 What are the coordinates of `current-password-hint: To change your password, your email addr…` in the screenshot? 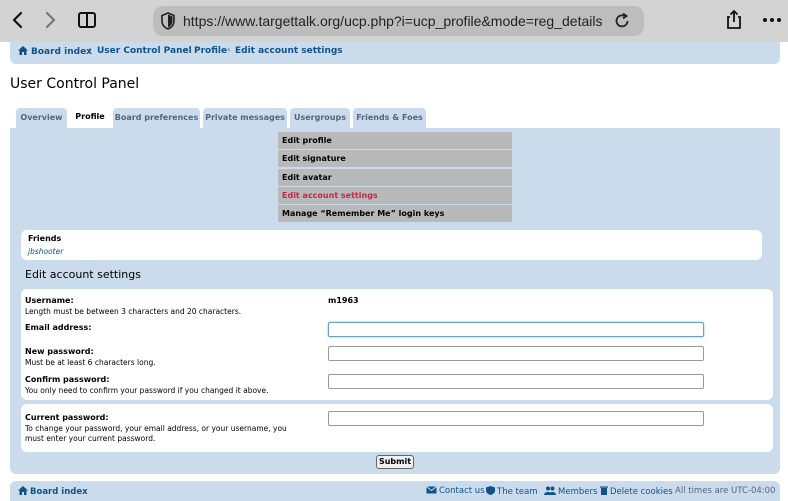 It's located at (156, 428).